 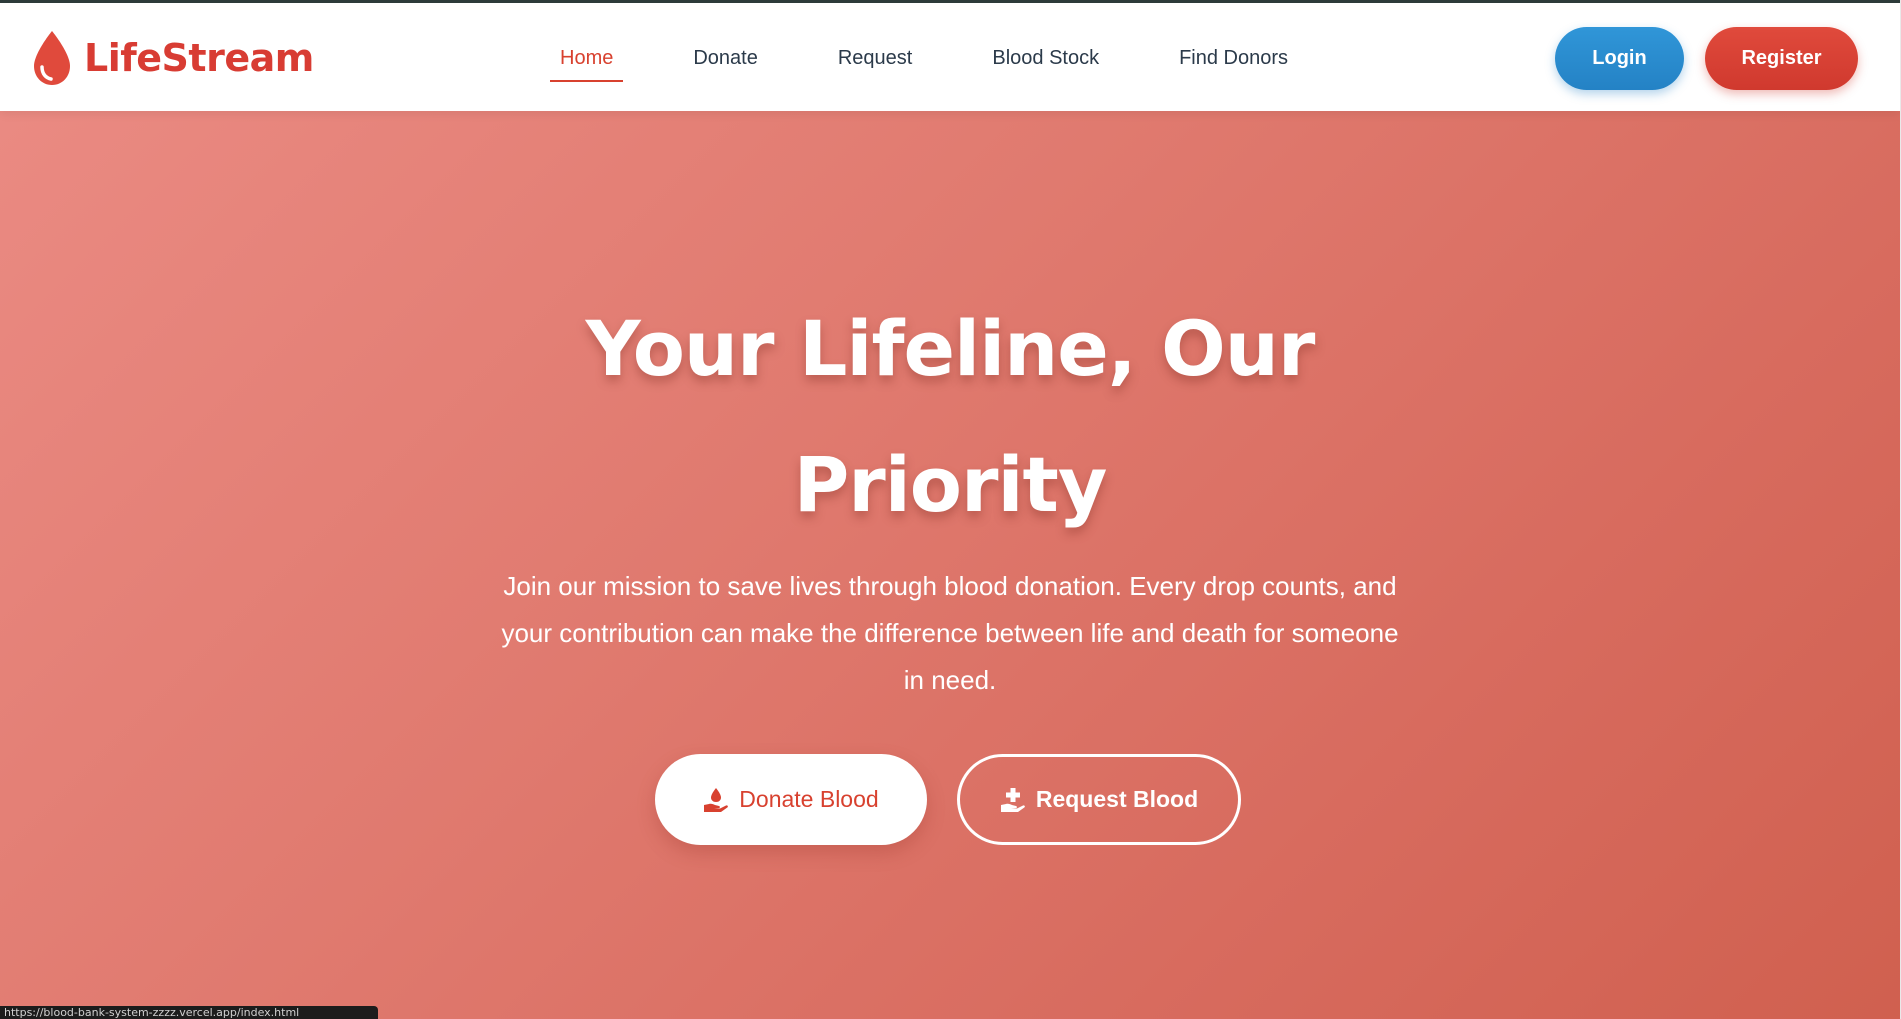 I want to click on login-button: Login, so click(x=1619, y=58).